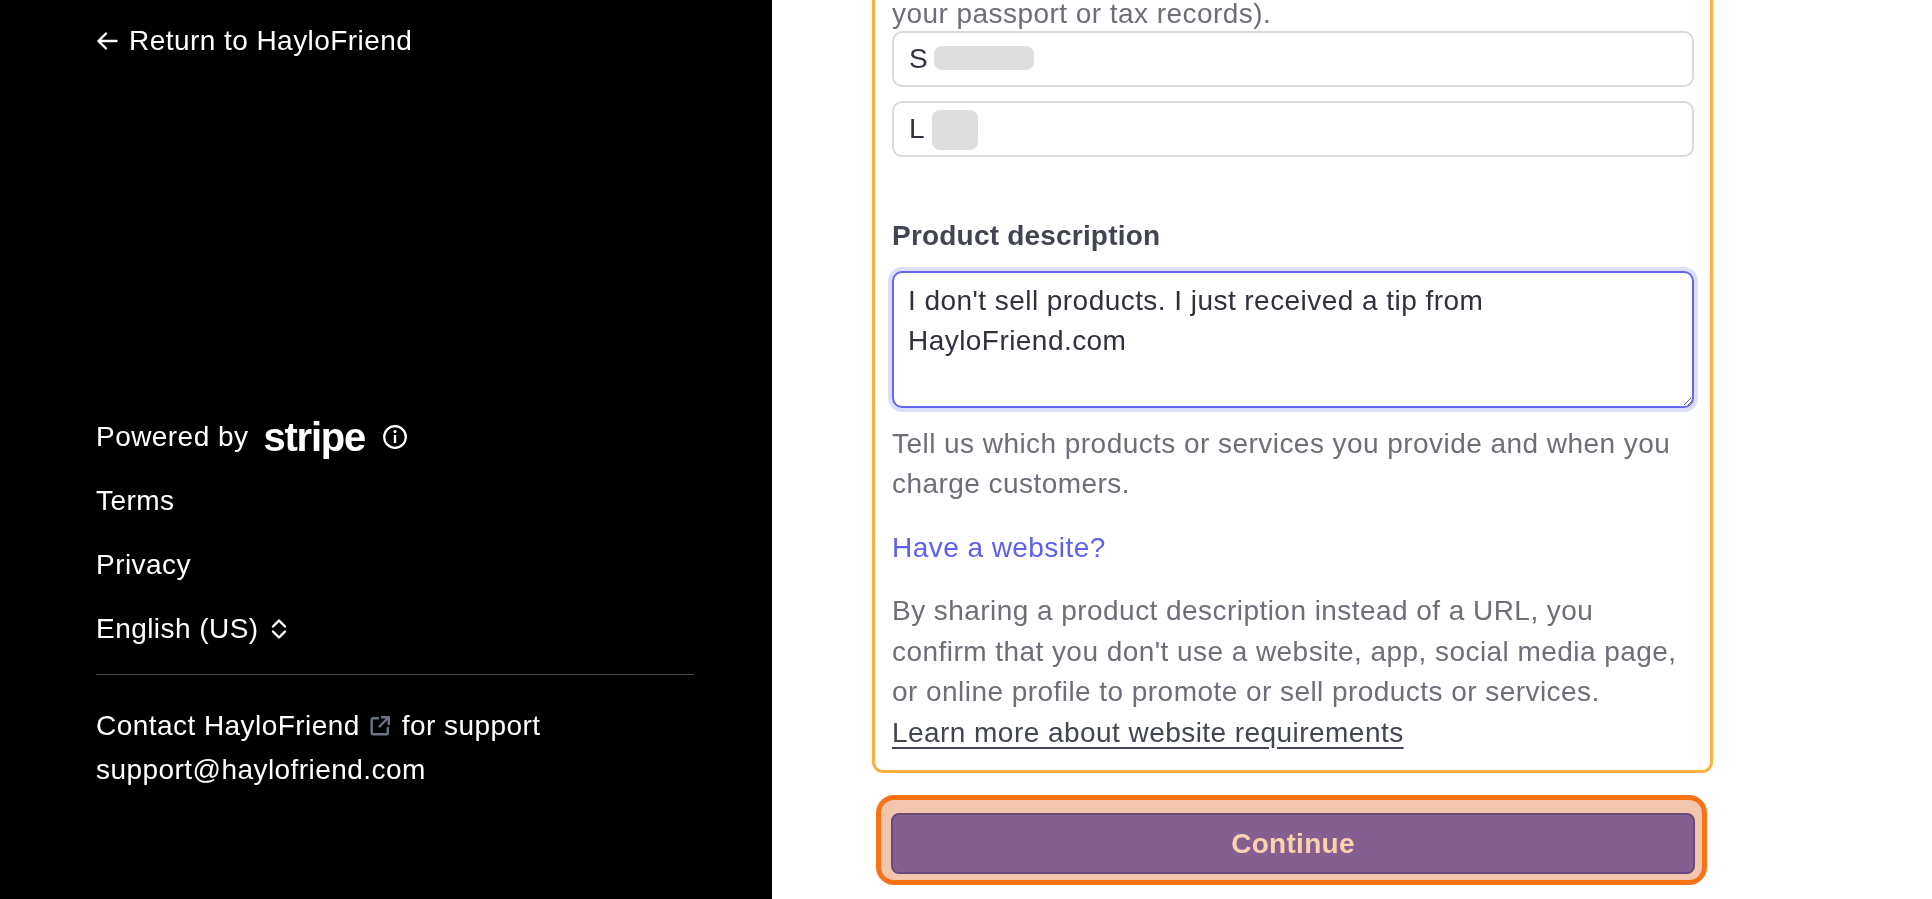 This screenshot has height=899, width=1932. I want to click on back-link: Return to HayloFriend, so click(254, 41).